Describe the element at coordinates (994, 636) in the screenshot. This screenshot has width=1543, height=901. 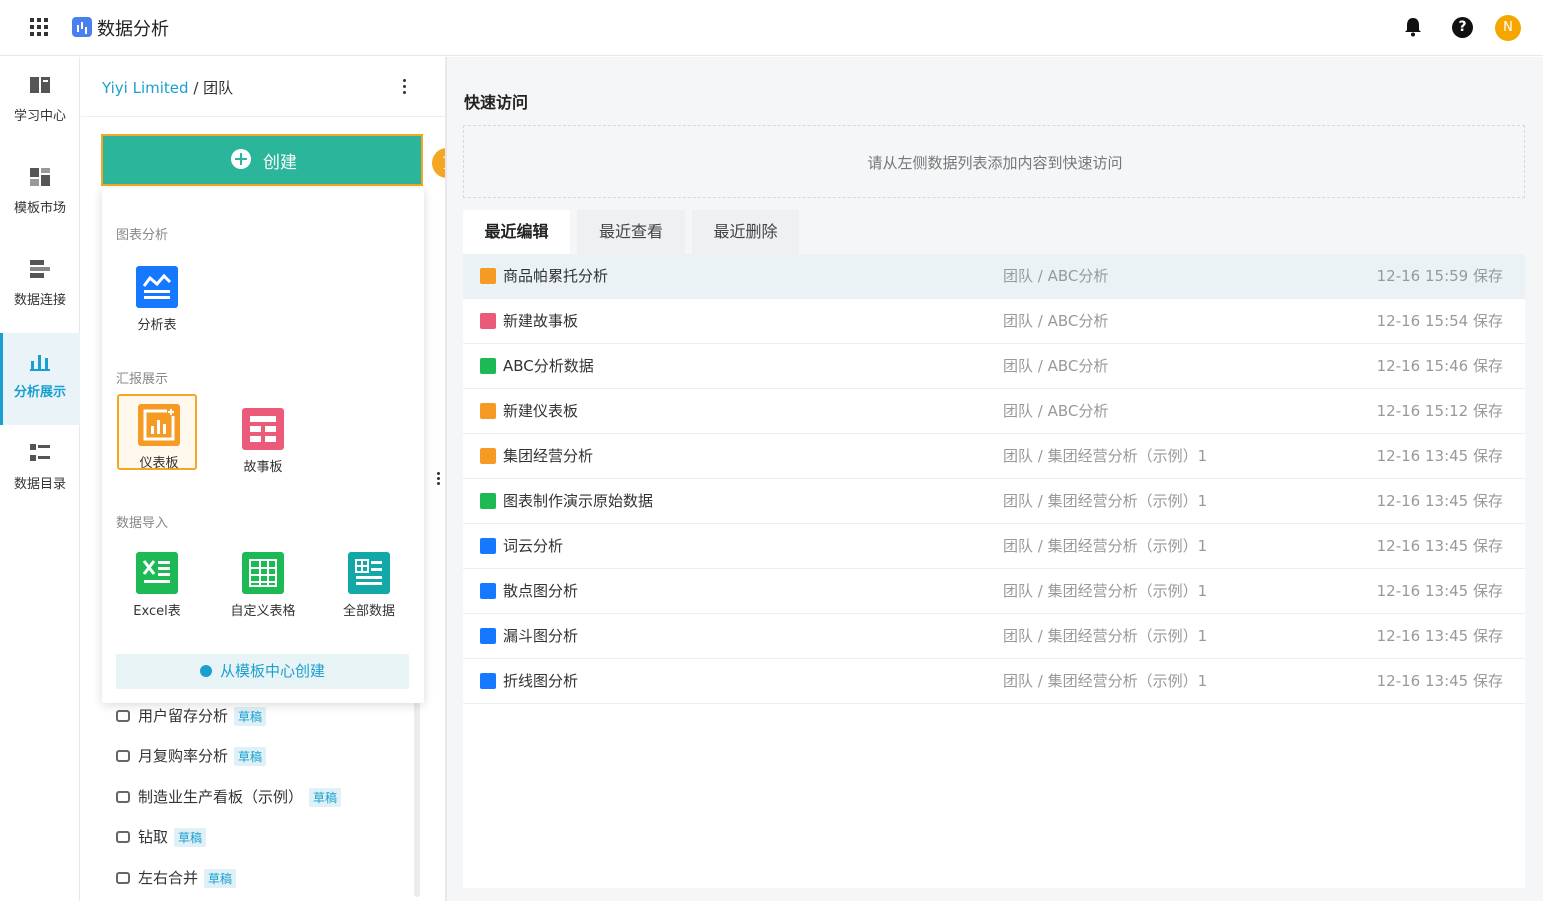
I see `table-row: 漏斗图分析 团队 / 集团经营分析（示例）1 12-16 13:45 保存` at that location.